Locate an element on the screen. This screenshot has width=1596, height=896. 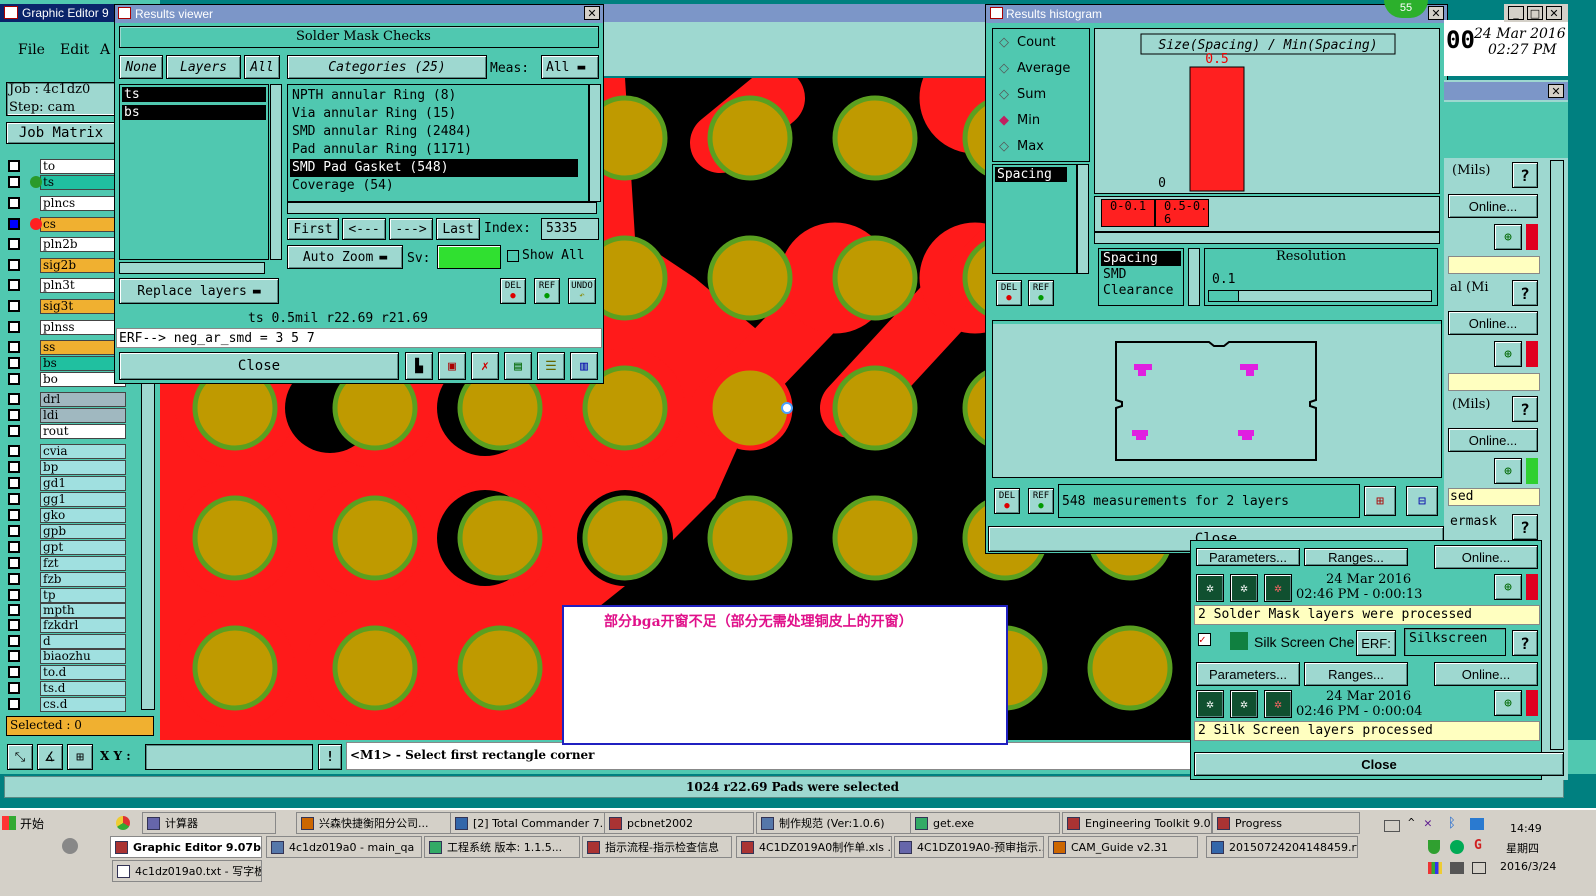
layer-name: drl is located at coordinates (83, 399).